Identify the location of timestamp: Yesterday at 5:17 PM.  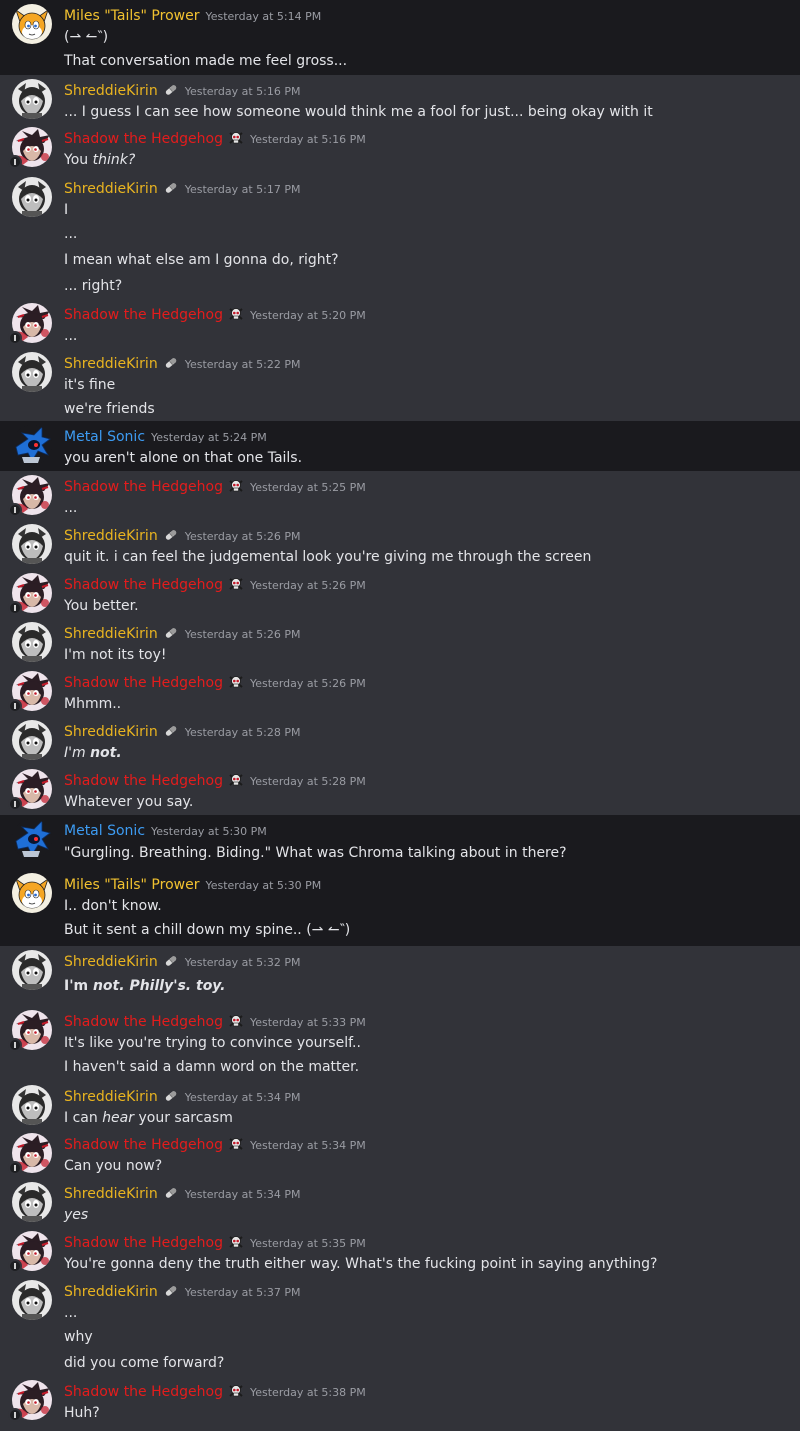
(243, 189).